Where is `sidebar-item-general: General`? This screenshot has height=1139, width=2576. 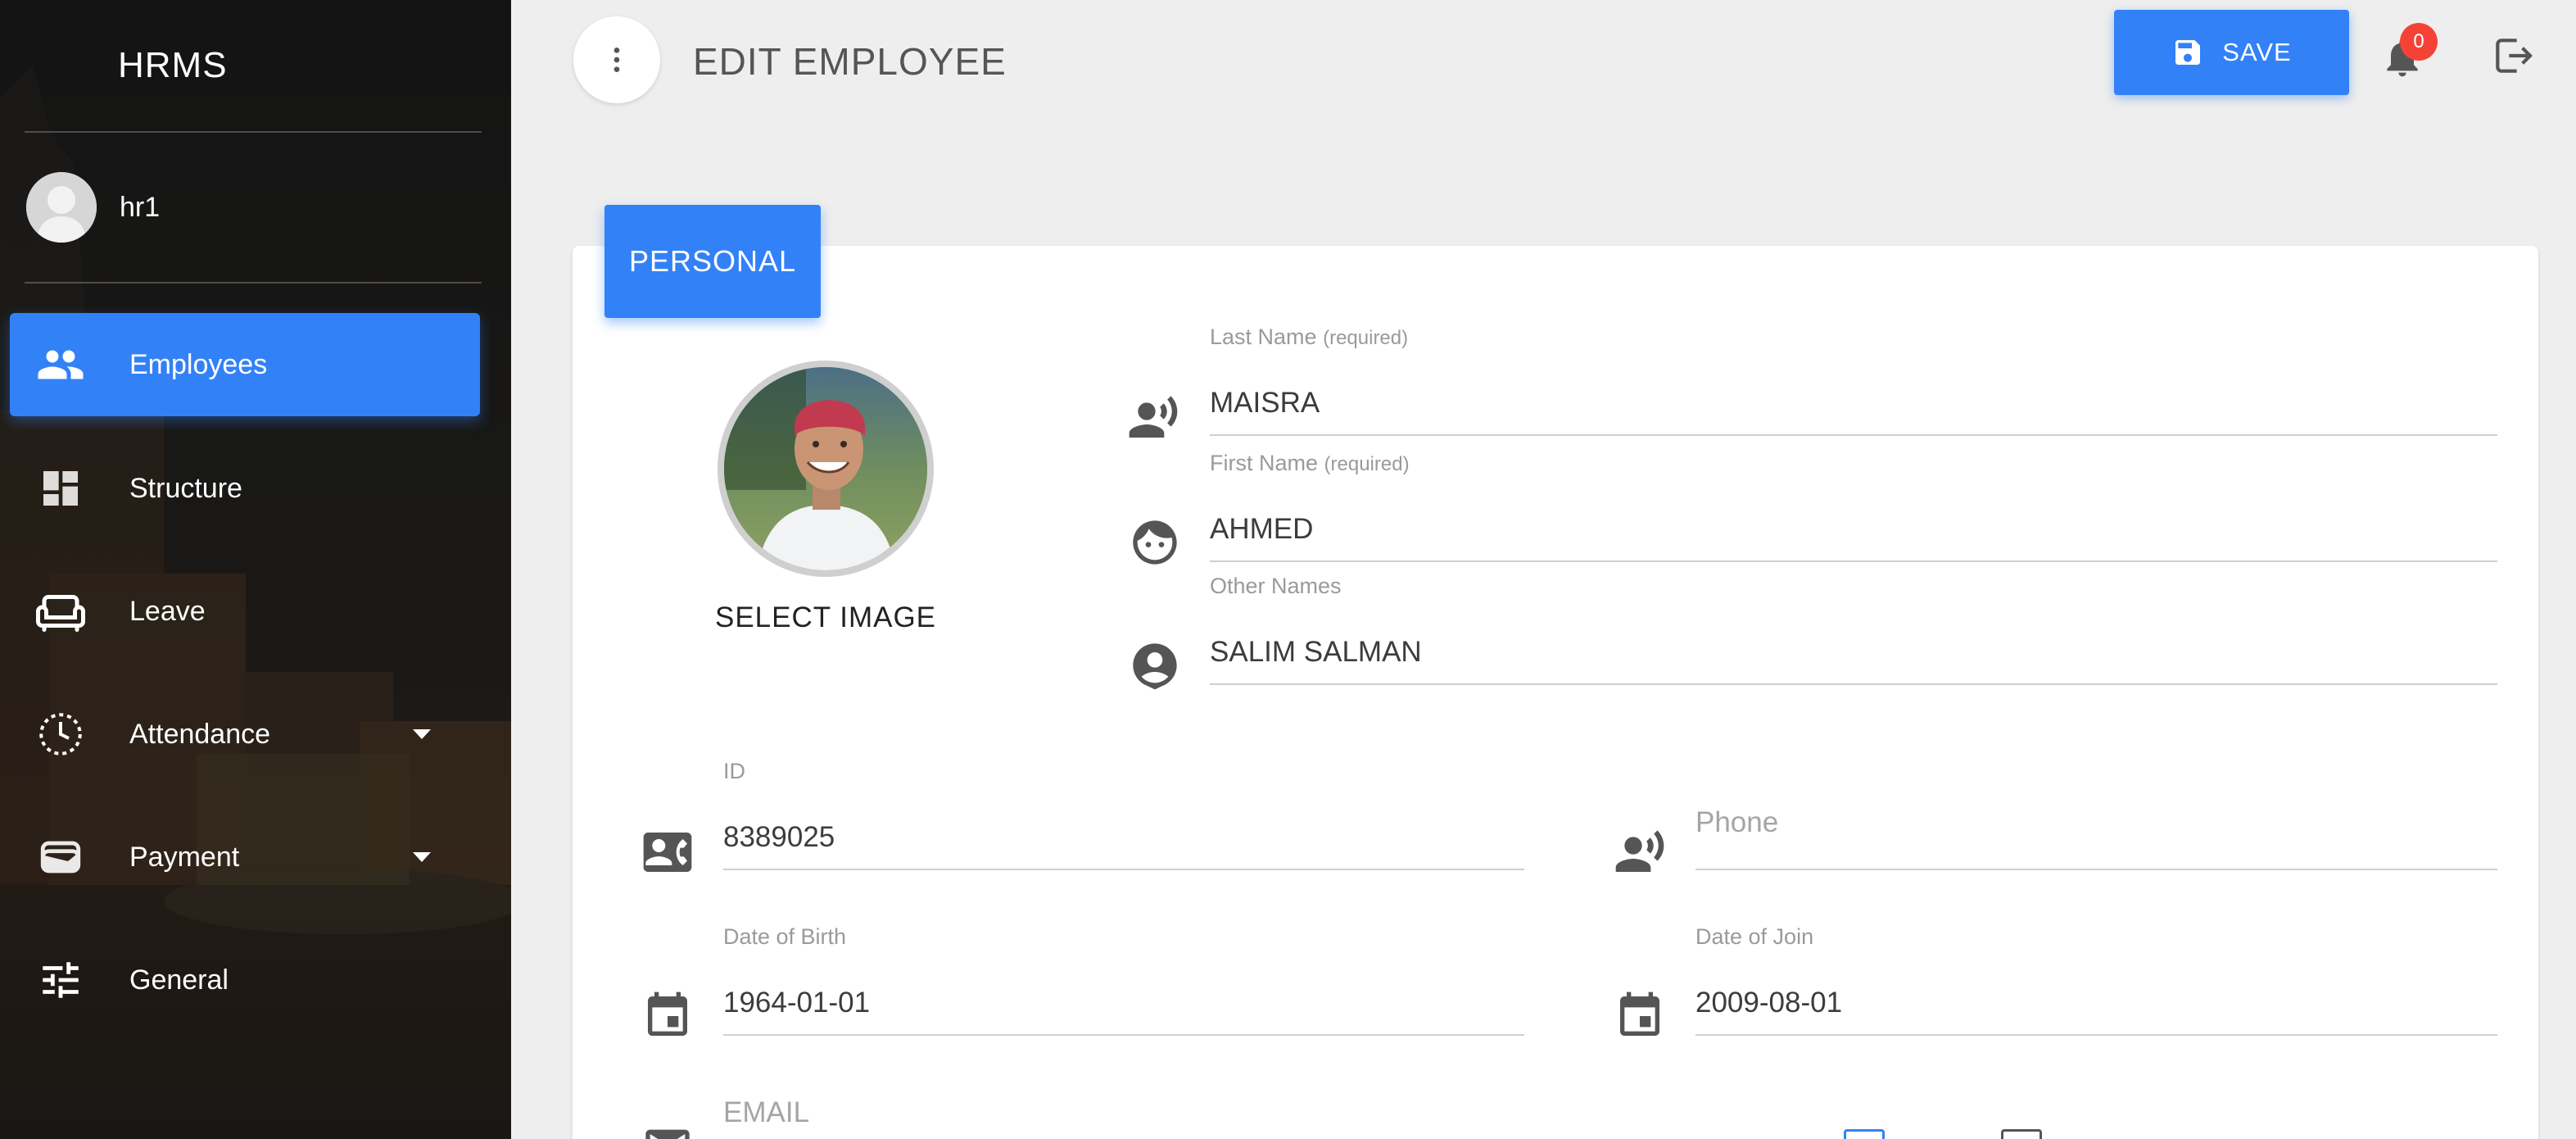 sidebar-item-general: General is located at coordinates (245, 980).